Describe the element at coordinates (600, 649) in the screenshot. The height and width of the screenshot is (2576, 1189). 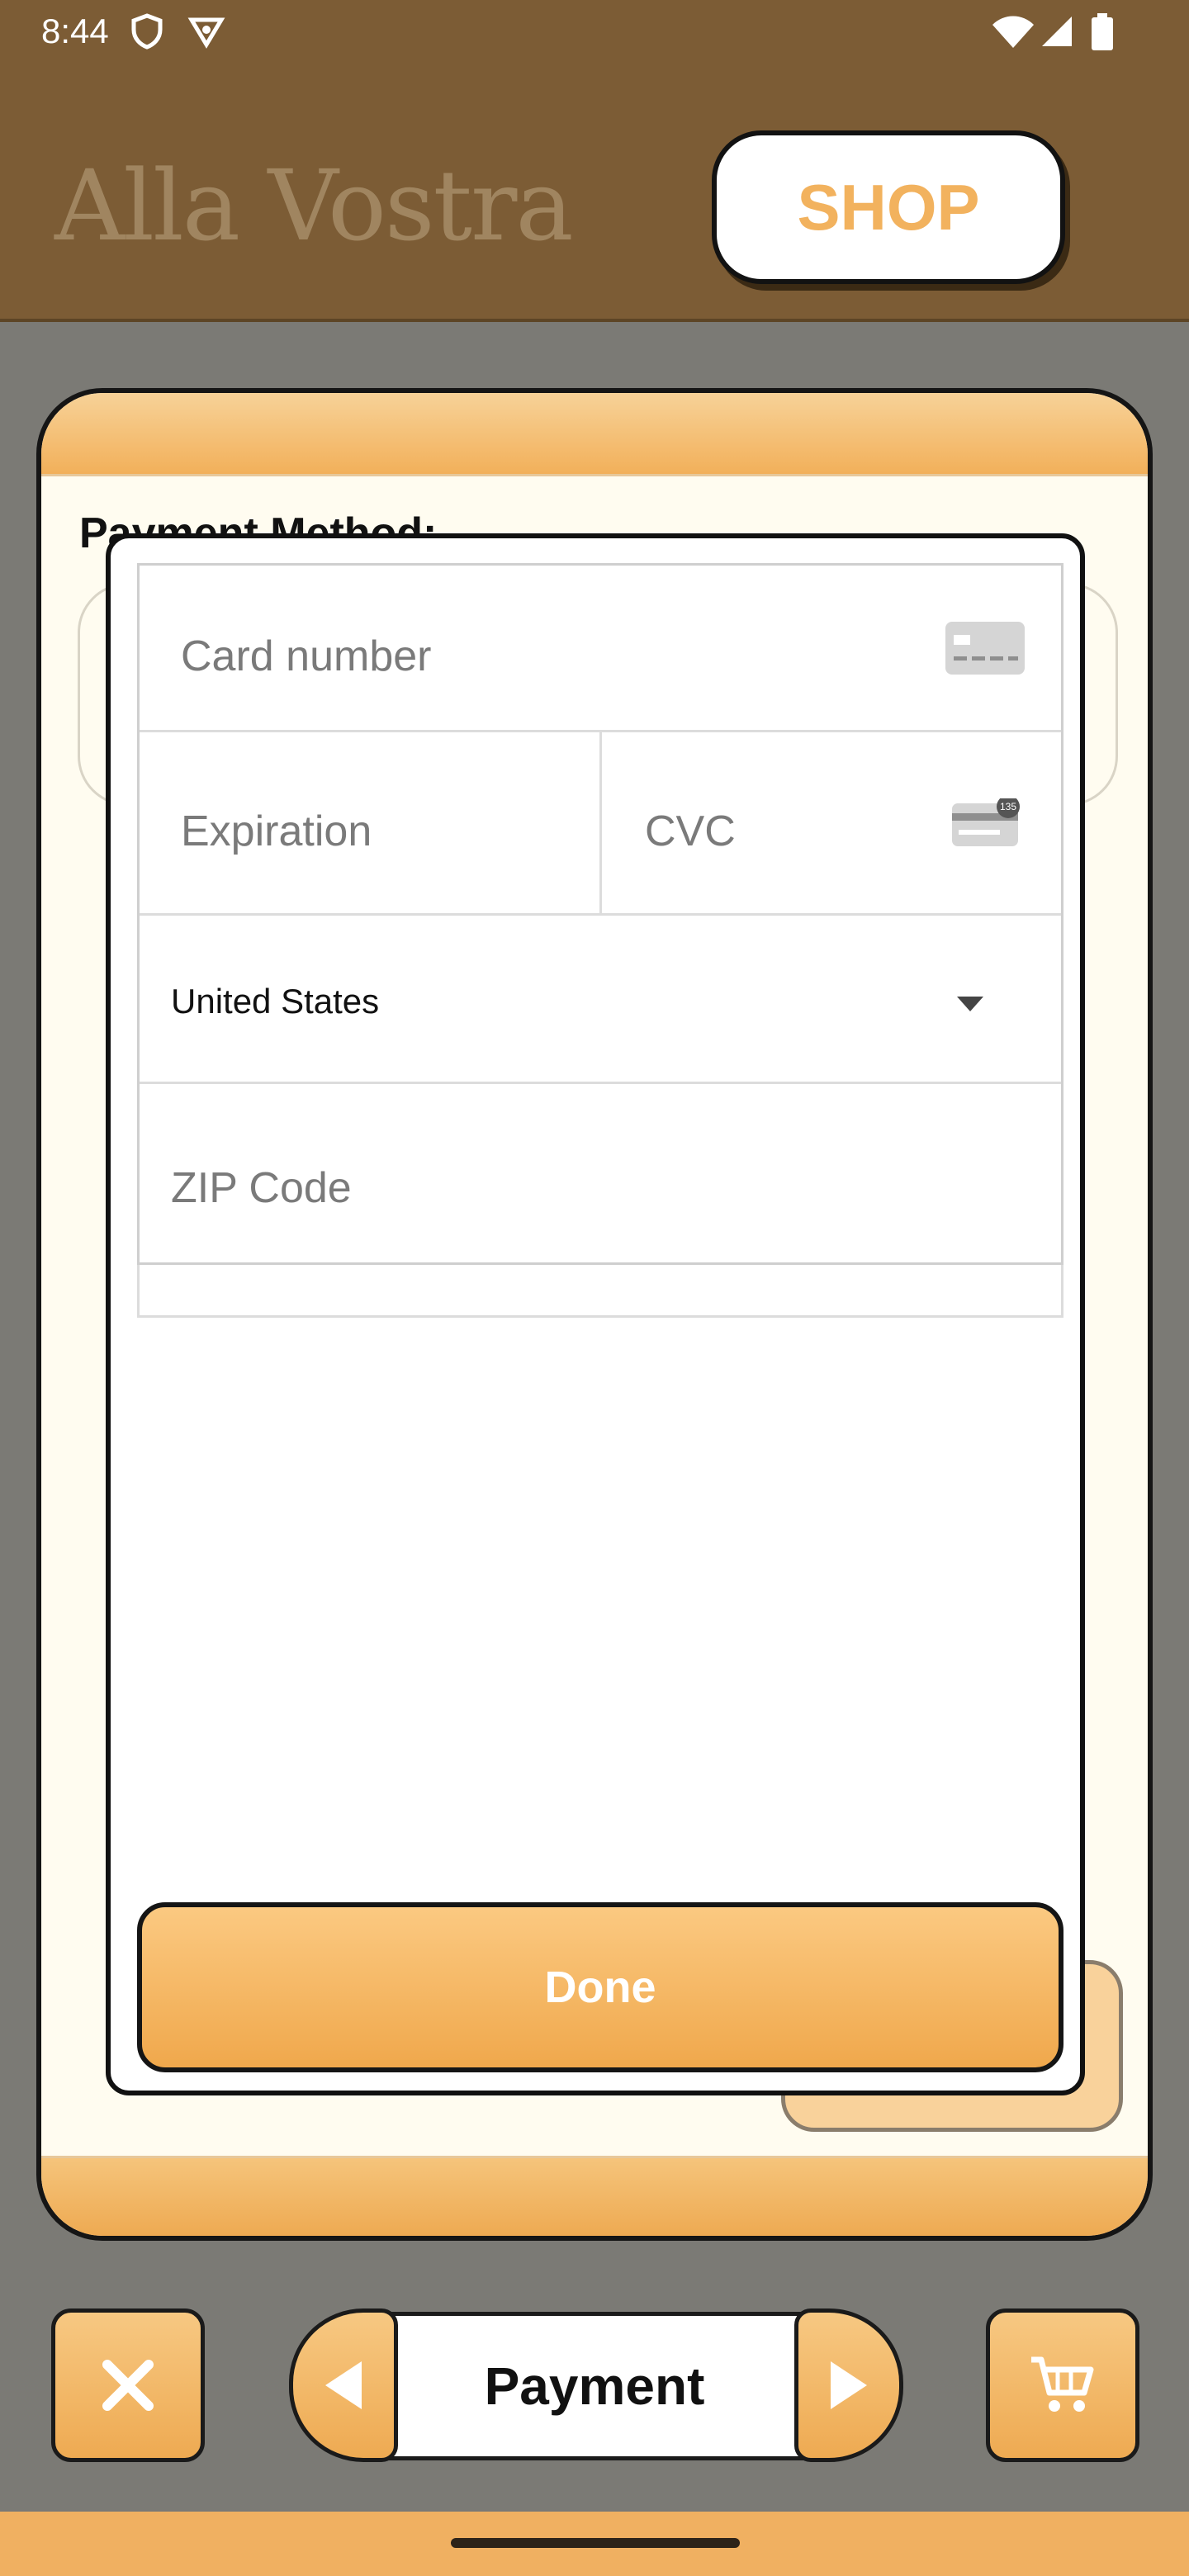
I see `card-number-row: Card number` at that location.